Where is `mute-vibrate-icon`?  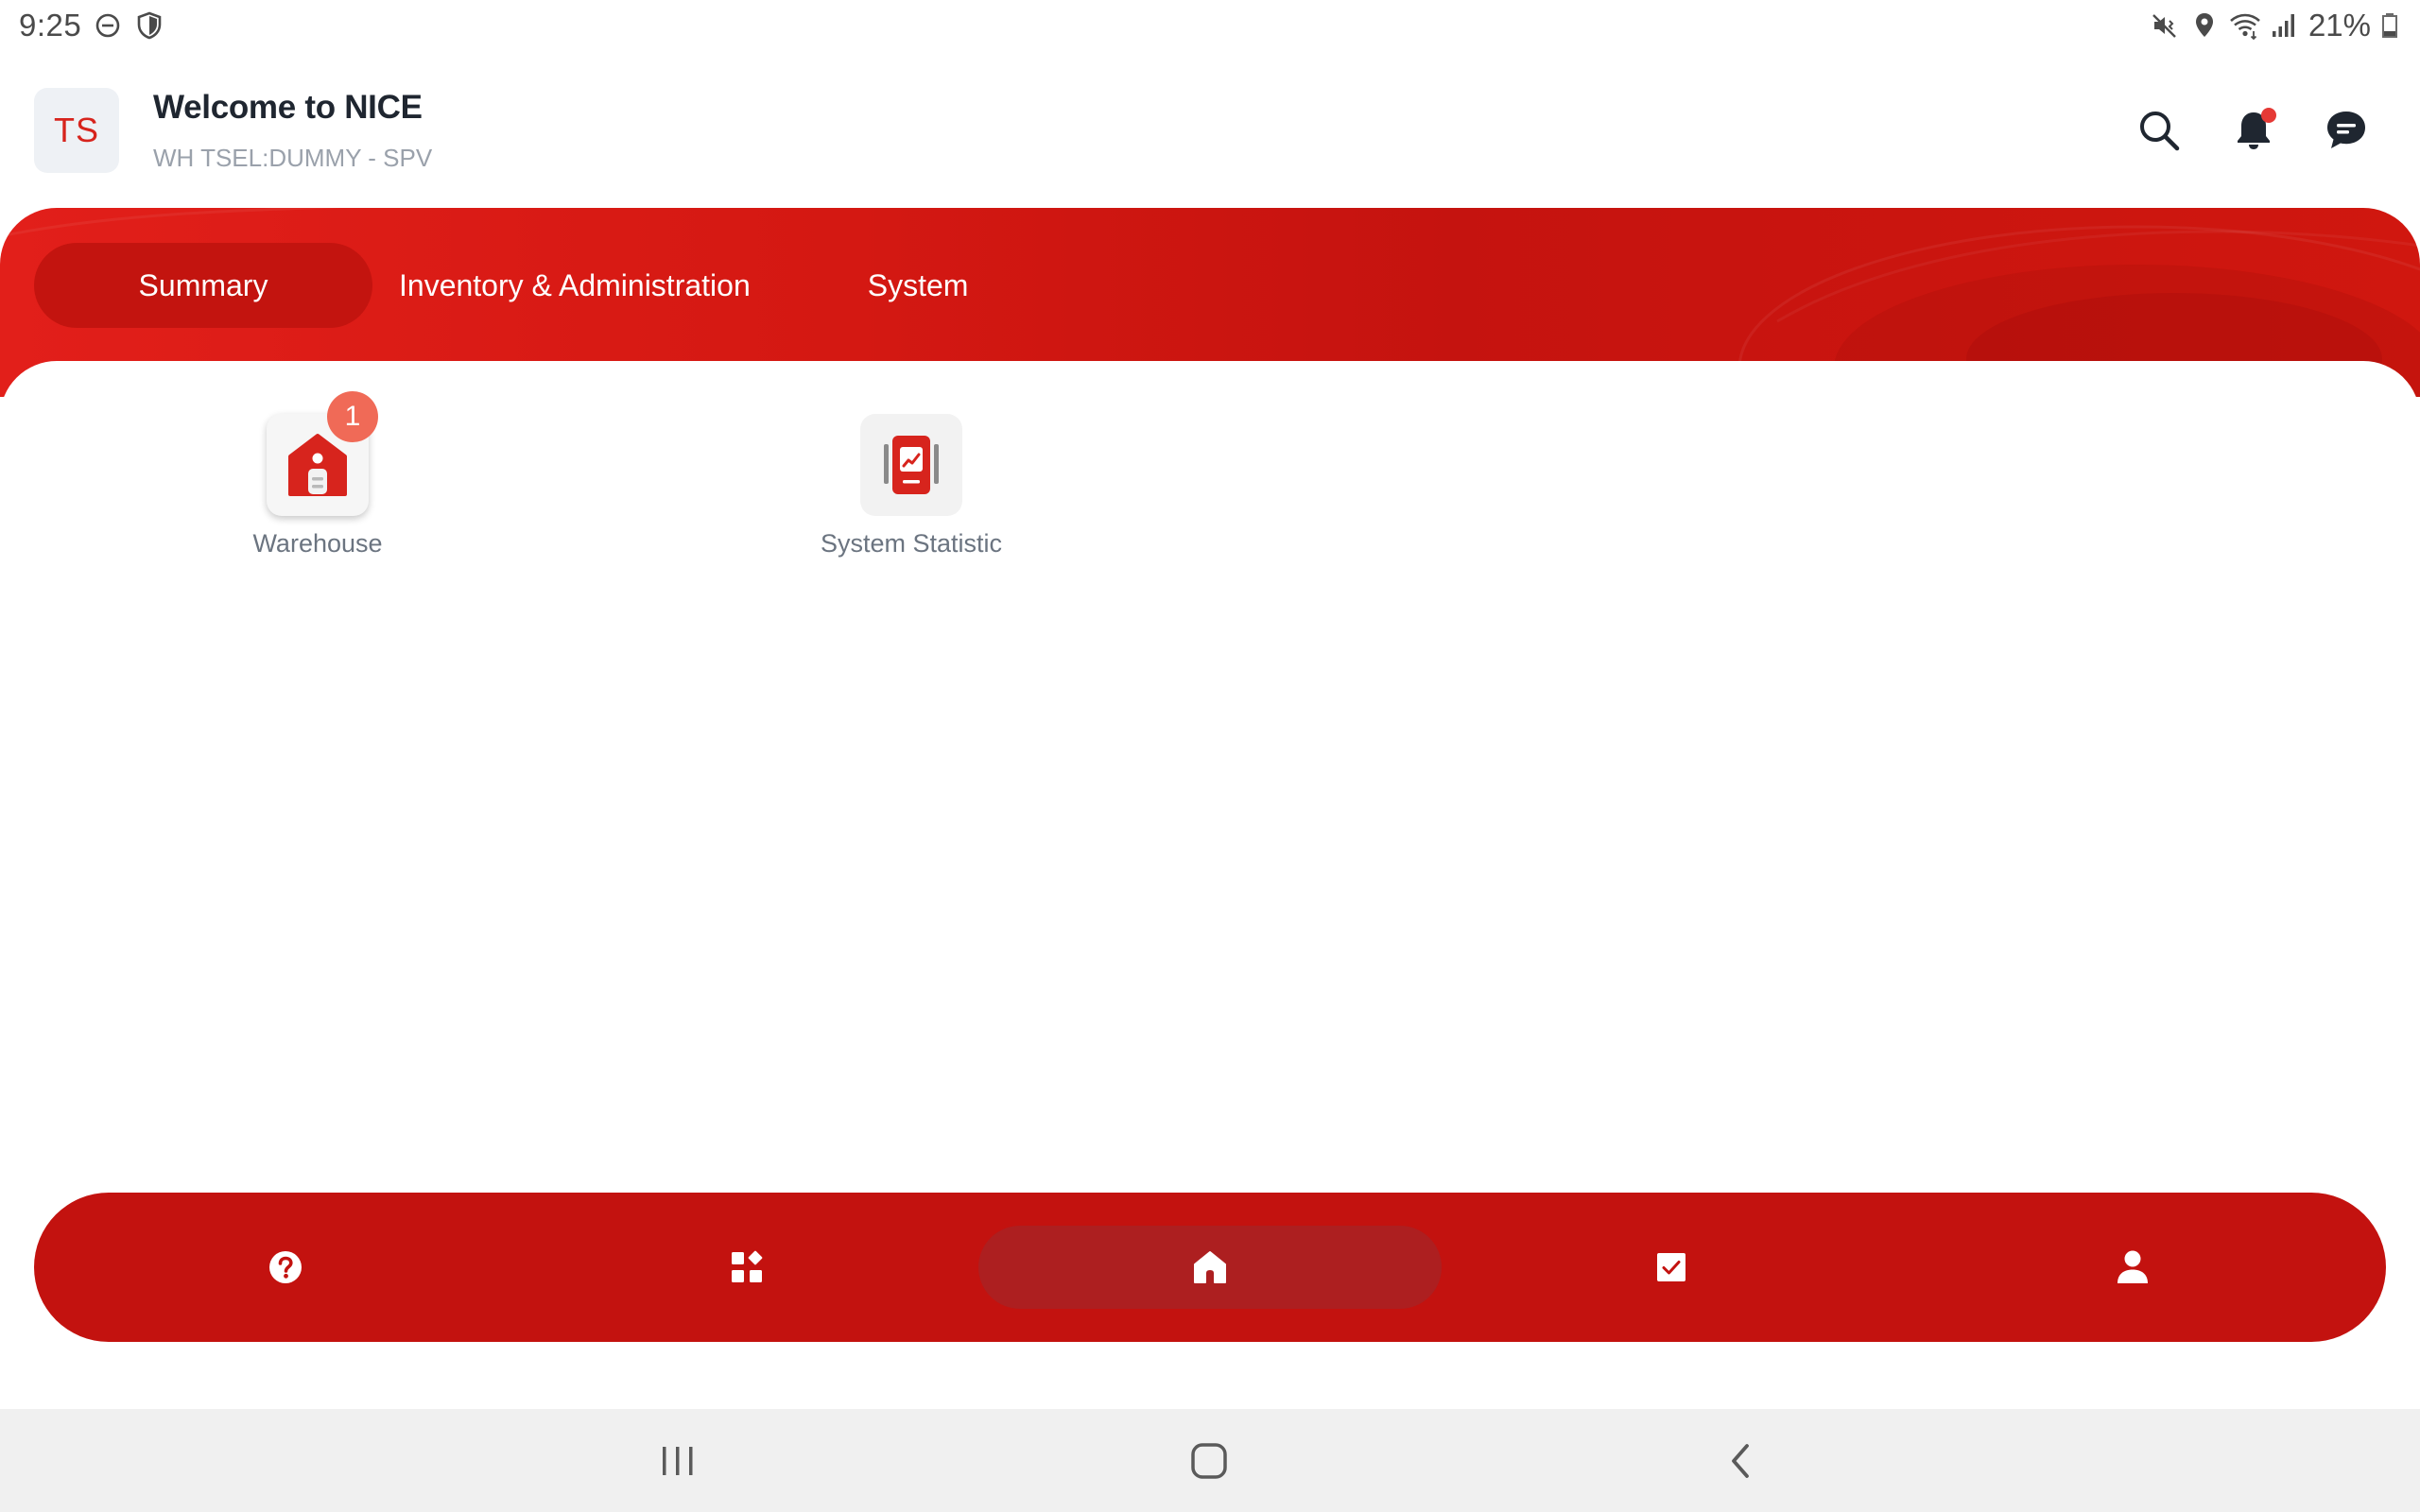 mute-vibrate-icon is located at coordinates (2165, 25).